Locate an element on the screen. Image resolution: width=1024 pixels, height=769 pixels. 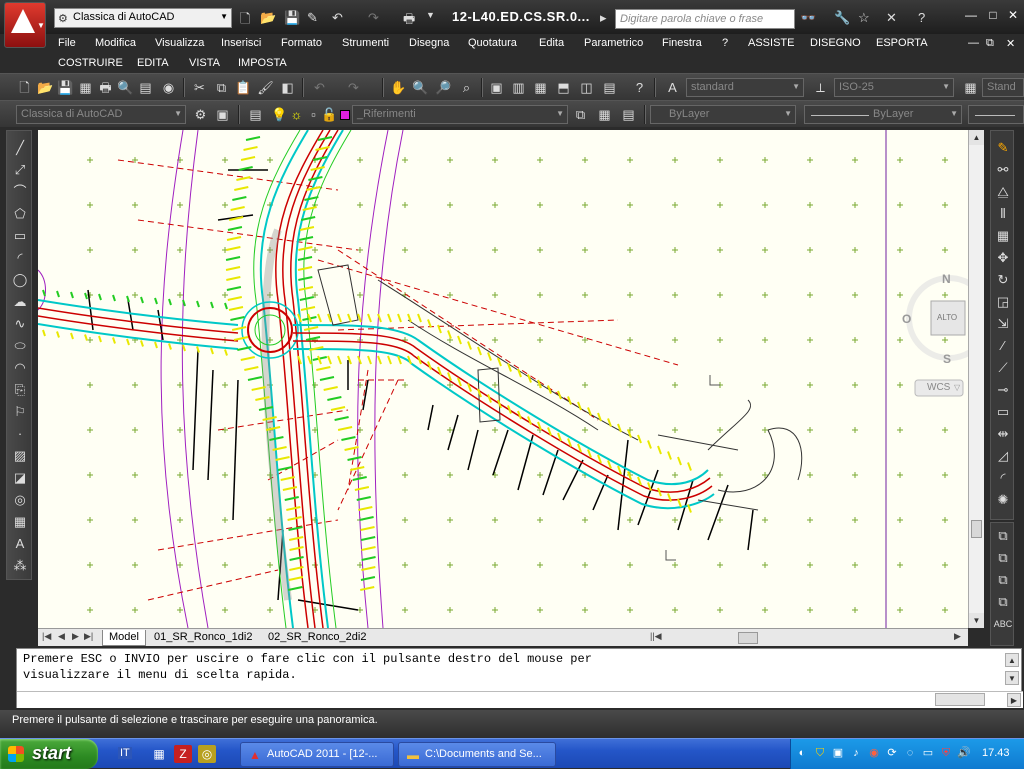
array-icon: ▦ is located at coordinates (1003, 236).